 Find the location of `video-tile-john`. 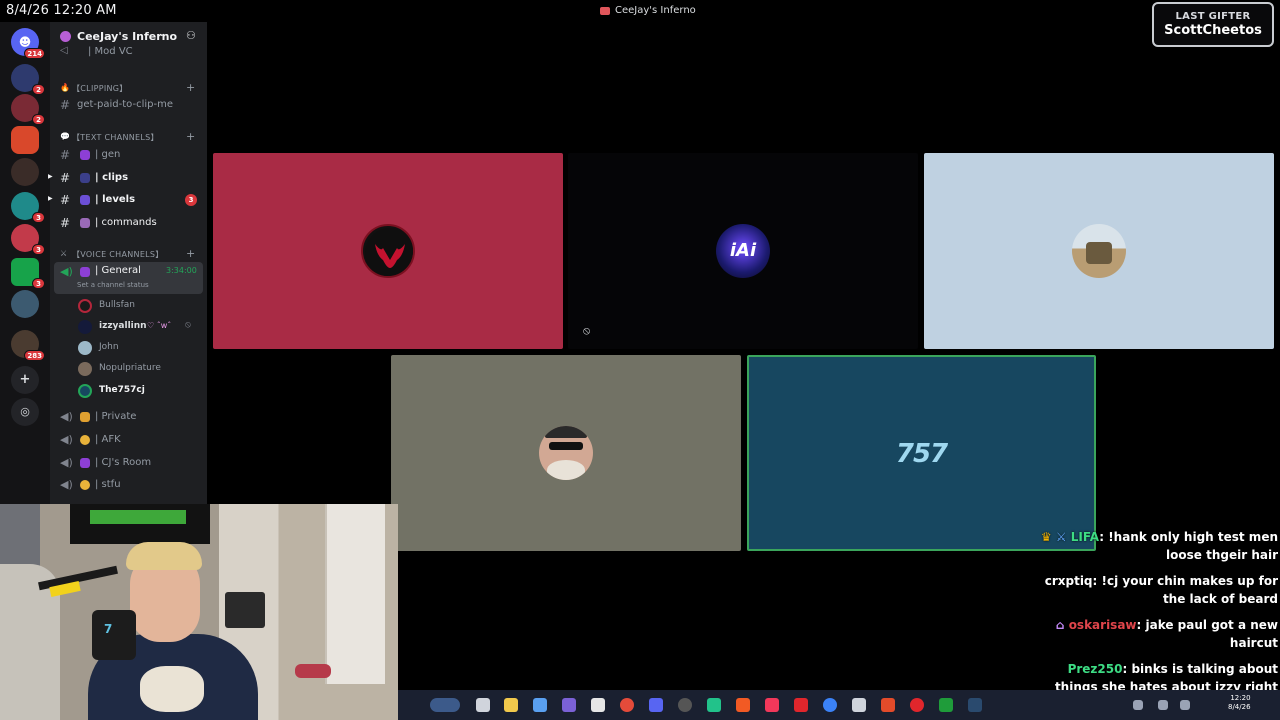

video-tile-john is located at coordinates (1099, 251).